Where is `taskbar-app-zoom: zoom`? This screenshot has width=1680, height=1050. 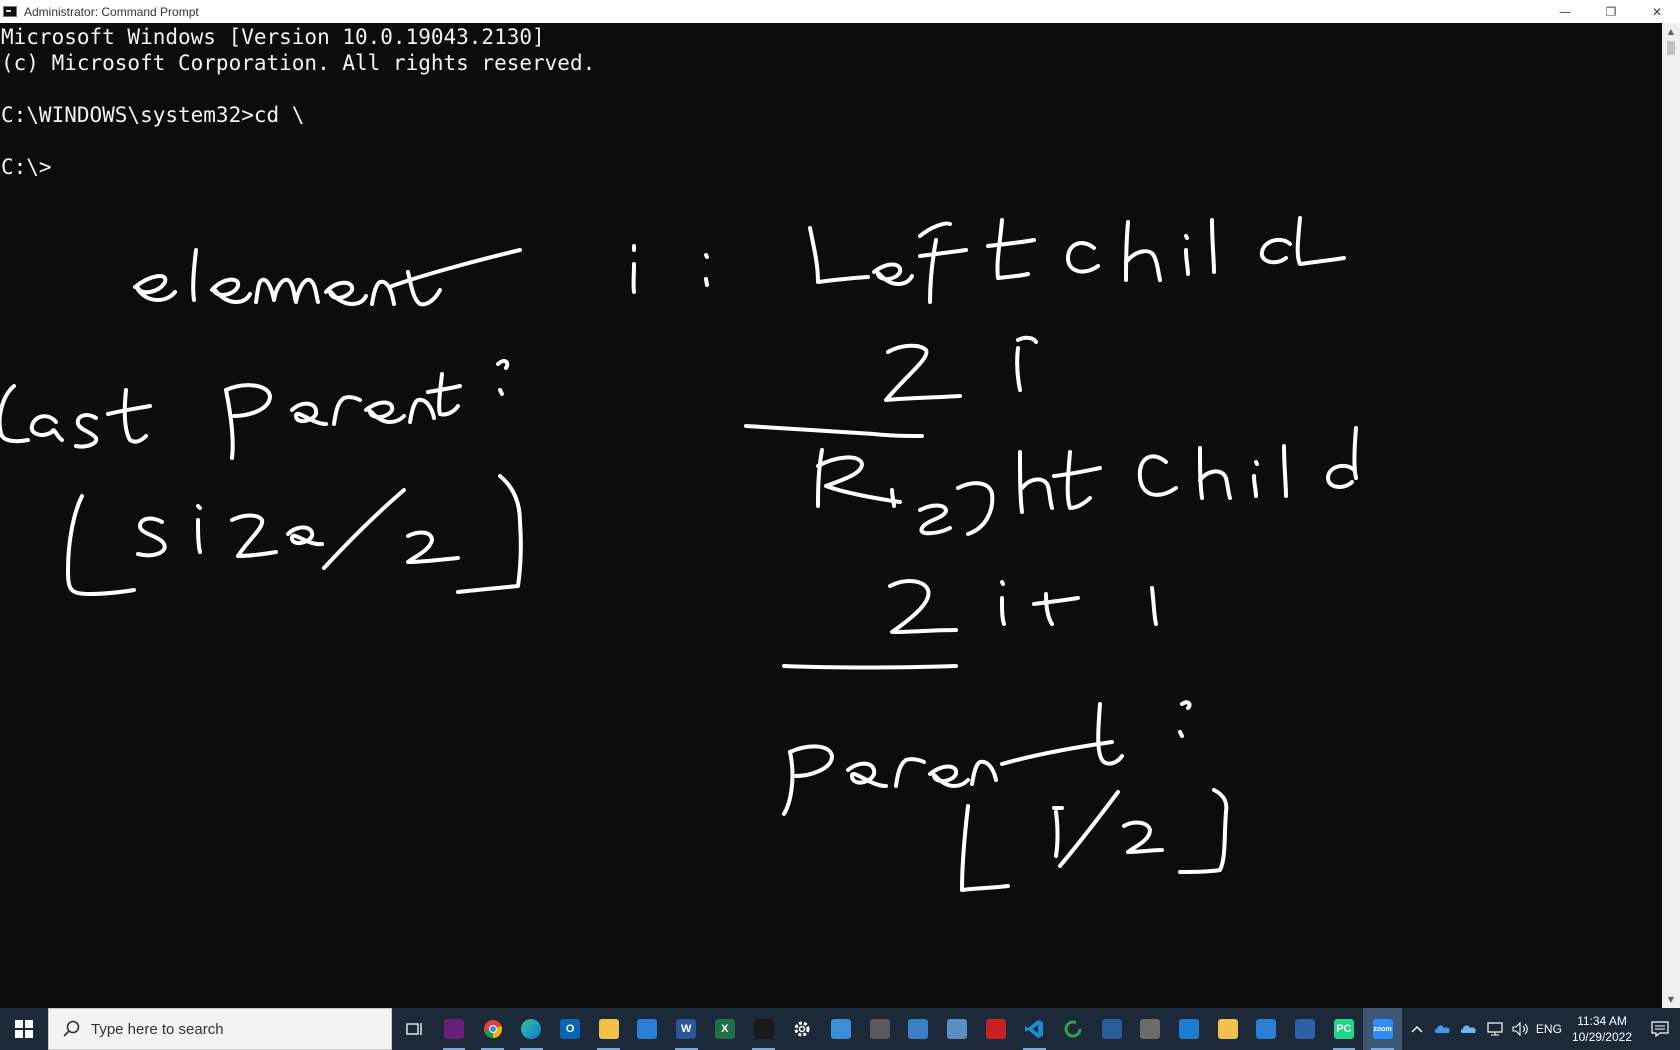
taskbar-app-zoom: zoom is located at coordinates (1382, 1029).